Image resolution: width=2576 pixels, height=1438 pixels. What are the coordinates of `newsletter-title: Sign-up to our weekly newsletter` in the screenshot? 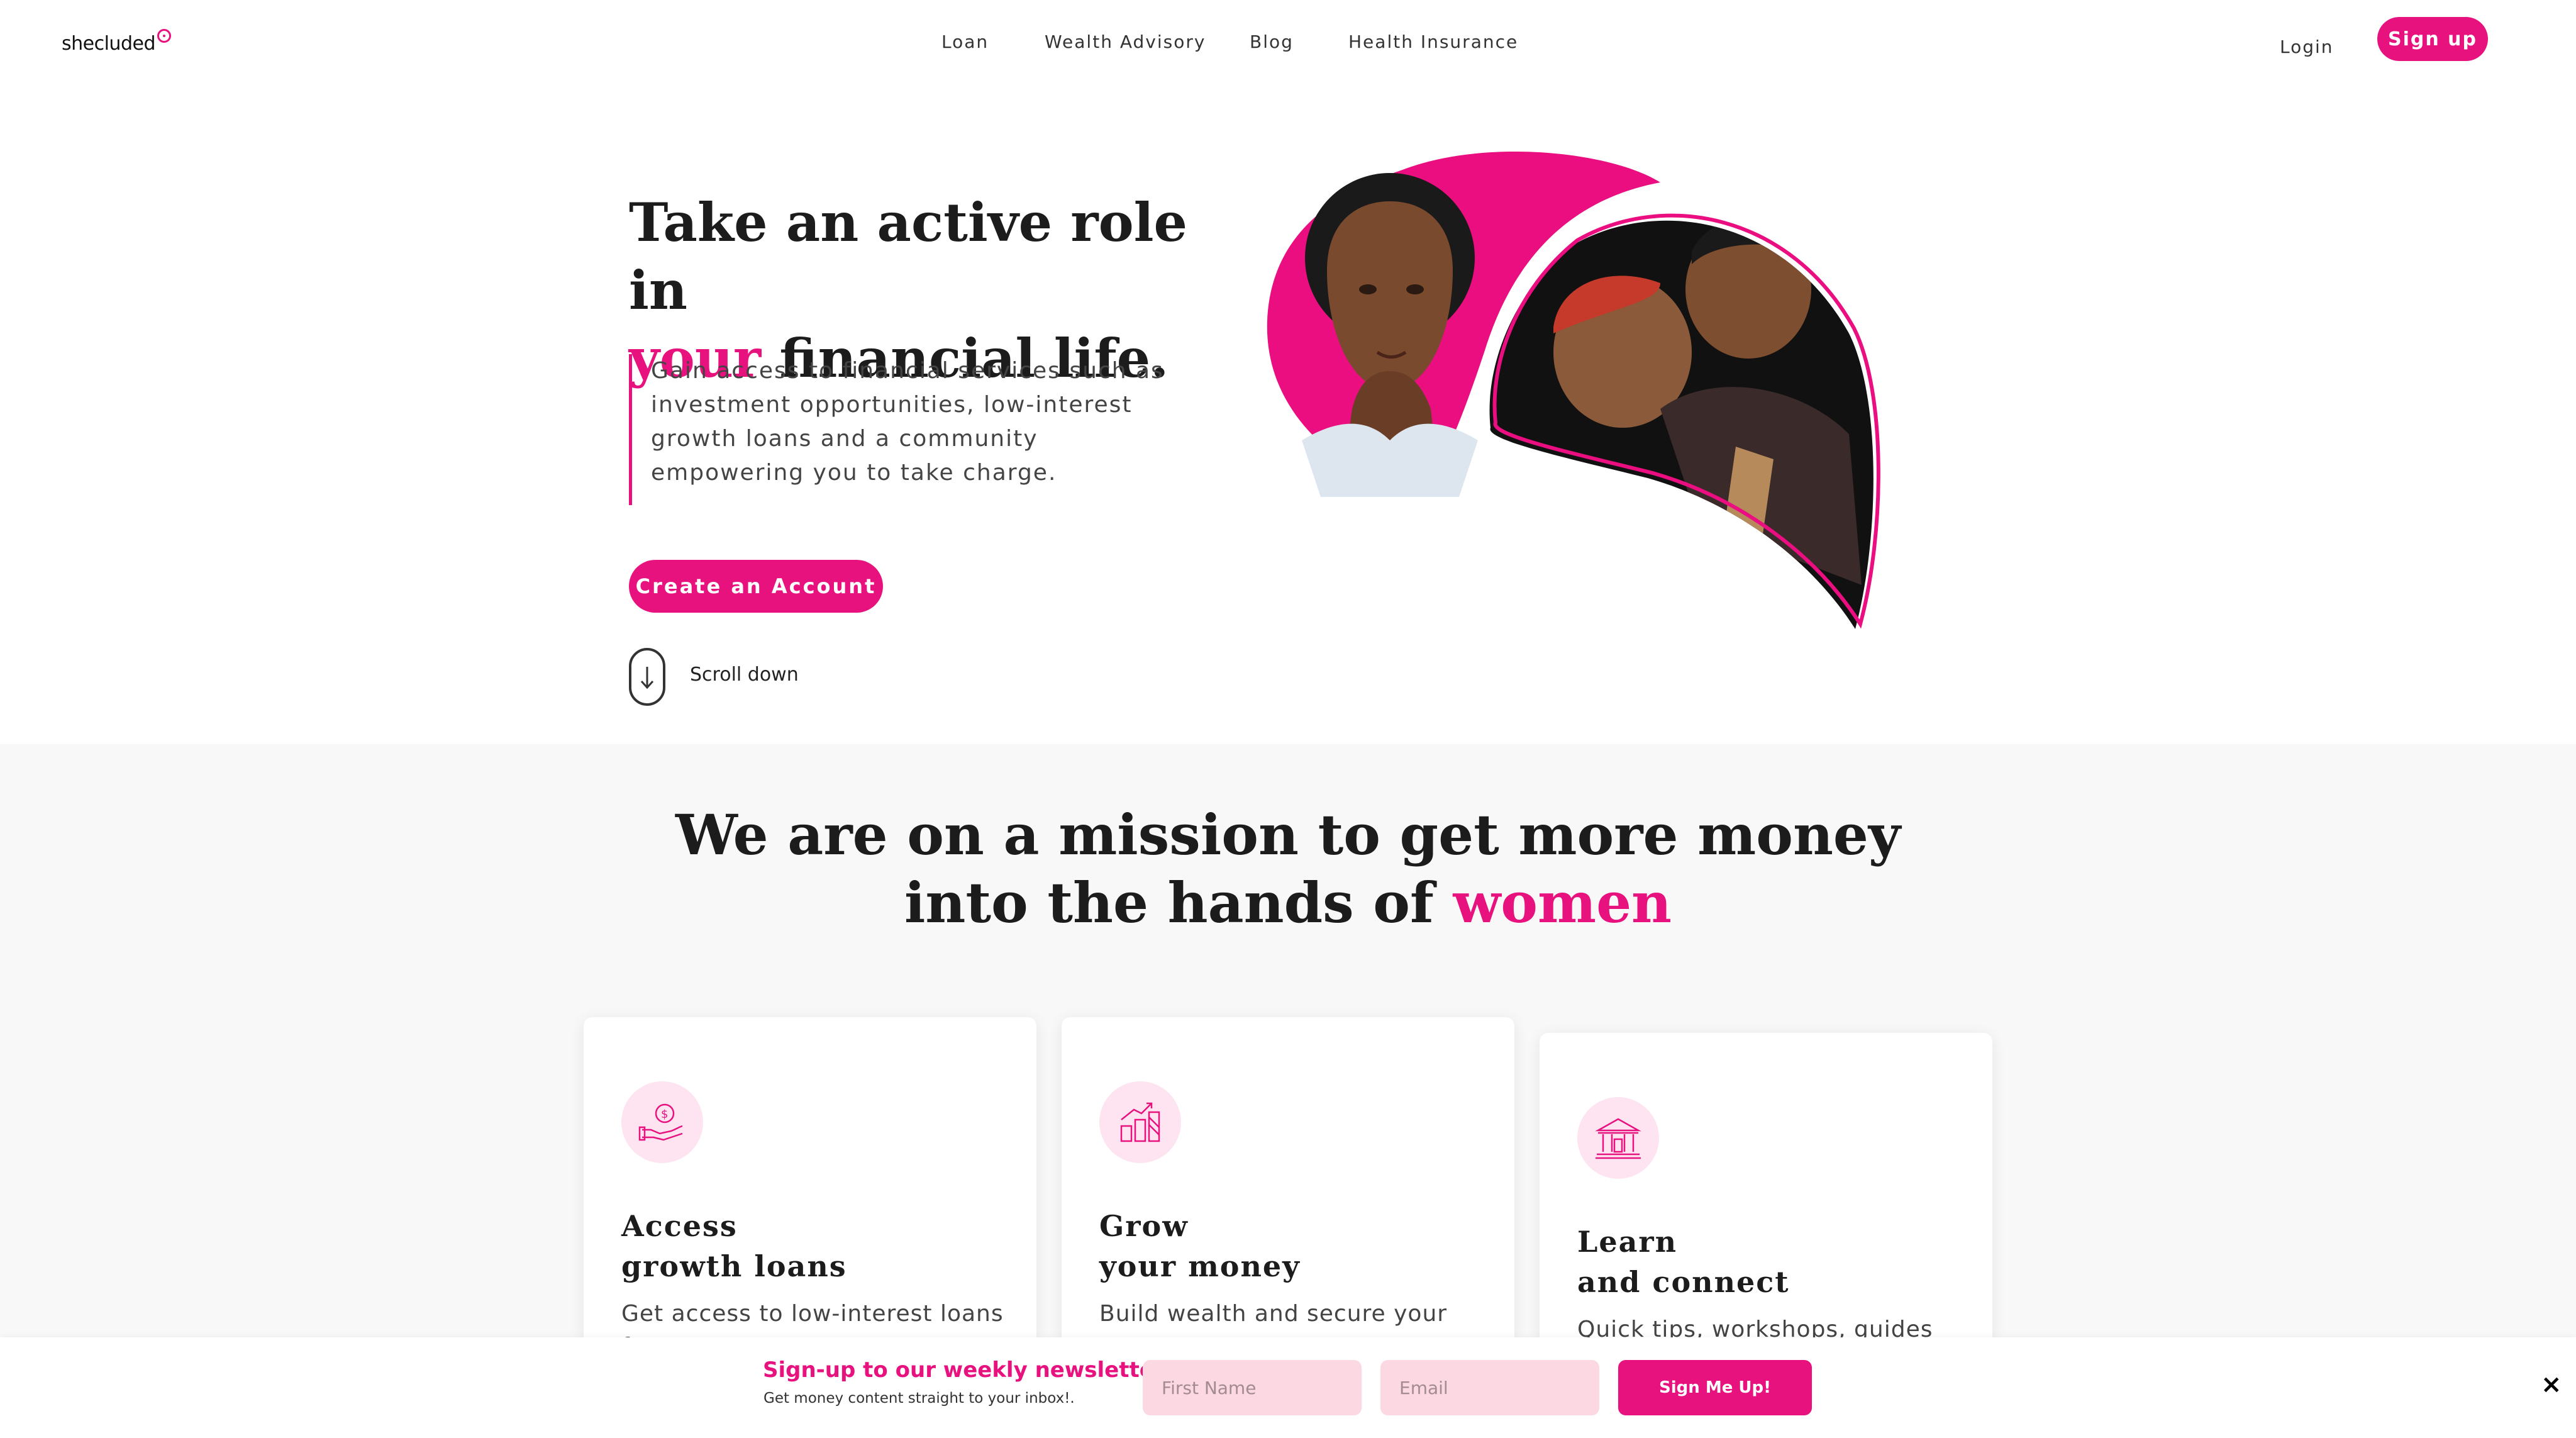 It's located at (964, 1370).